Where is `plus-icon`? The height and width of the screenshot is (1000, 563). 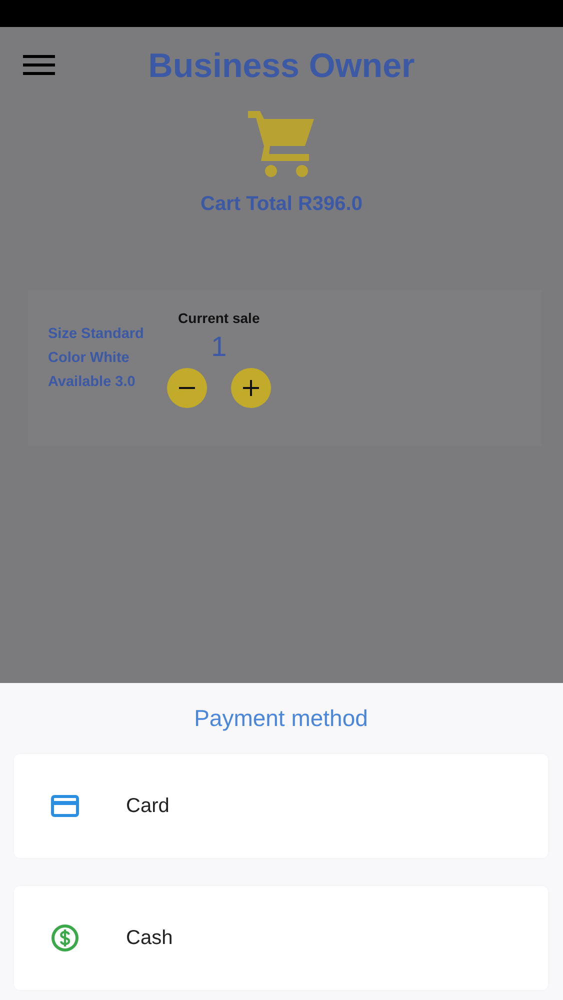 plus-icon is located at coordinates (250, 388).